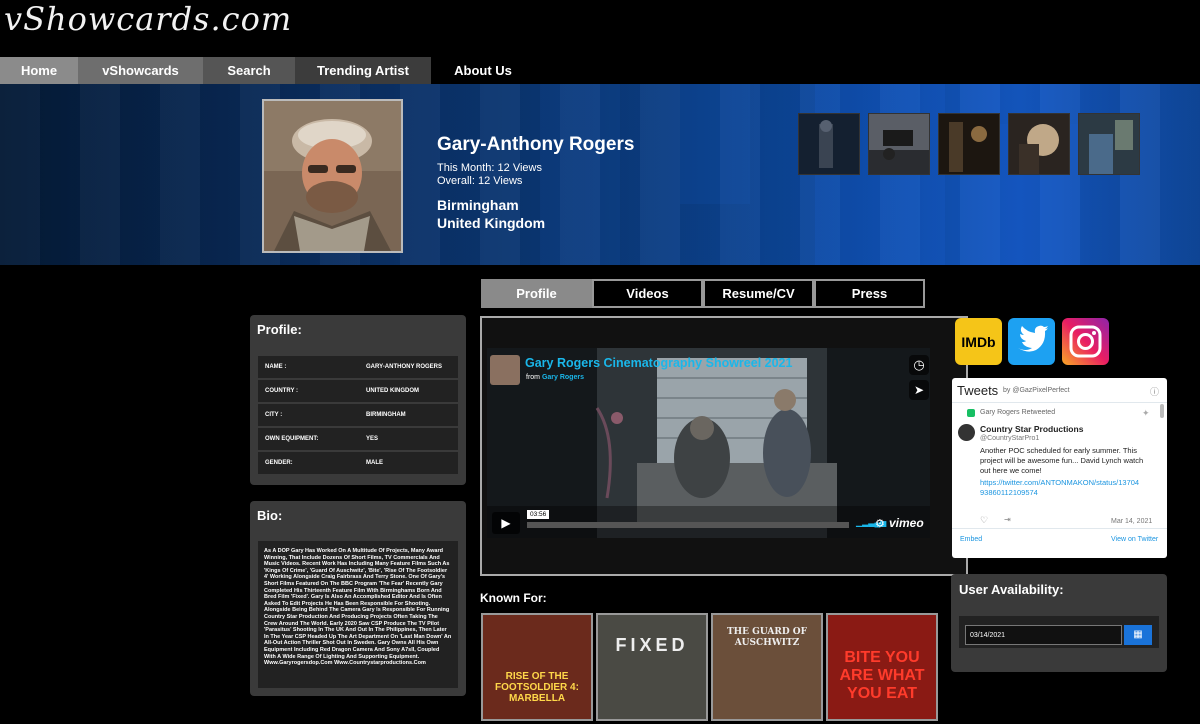  What do you see at coordinates (978, 390) in the screenshot?
I see `tweets-title: Tweets` at bounding box center [978, 390].